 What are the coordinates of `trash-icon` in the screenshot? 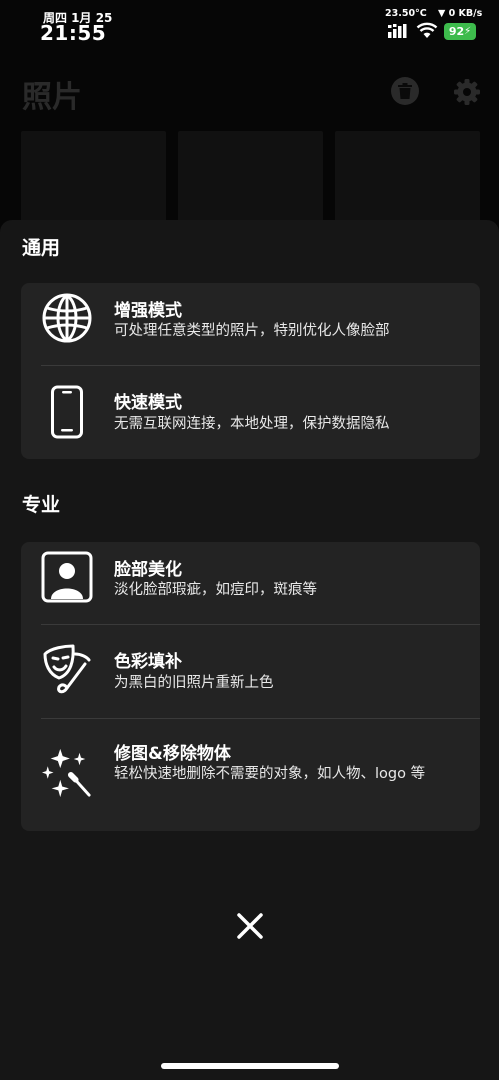 It's located at (405, 91).